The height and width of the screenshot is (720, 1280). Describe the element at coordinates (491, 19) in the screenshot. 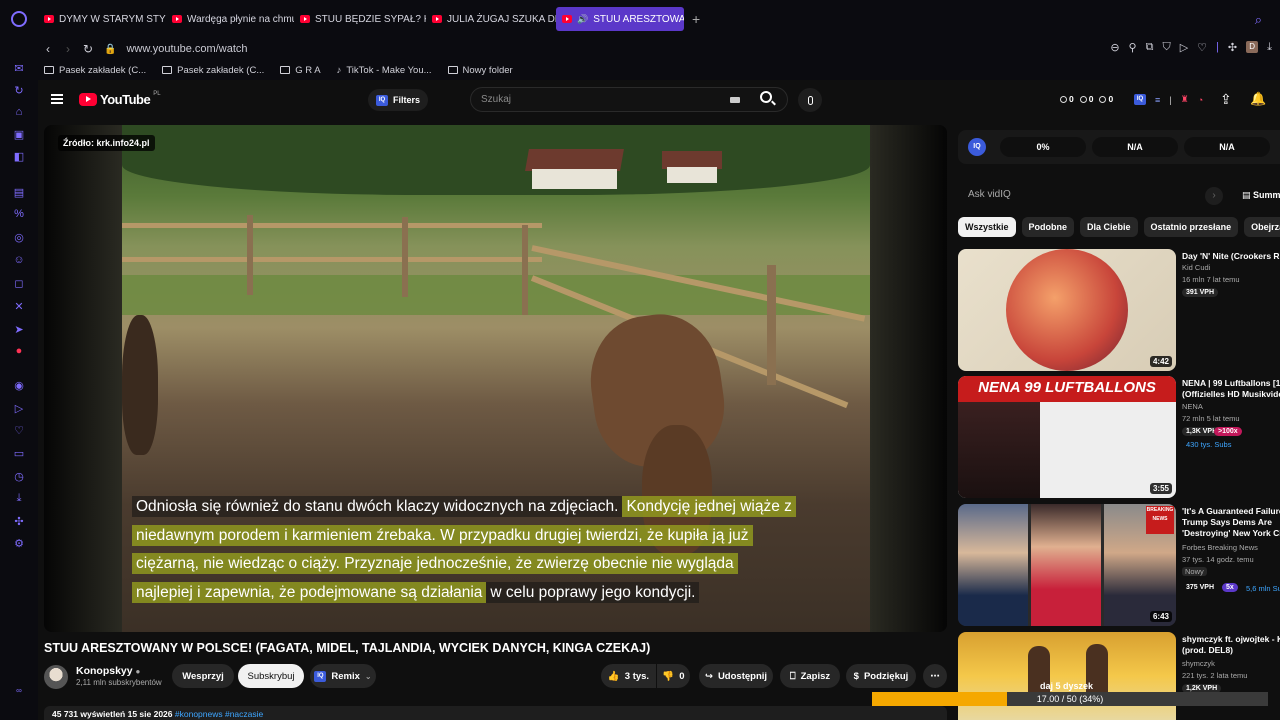

I see `tab-4: JULIA ŻUGAJ SZUKA DRU` at that location.